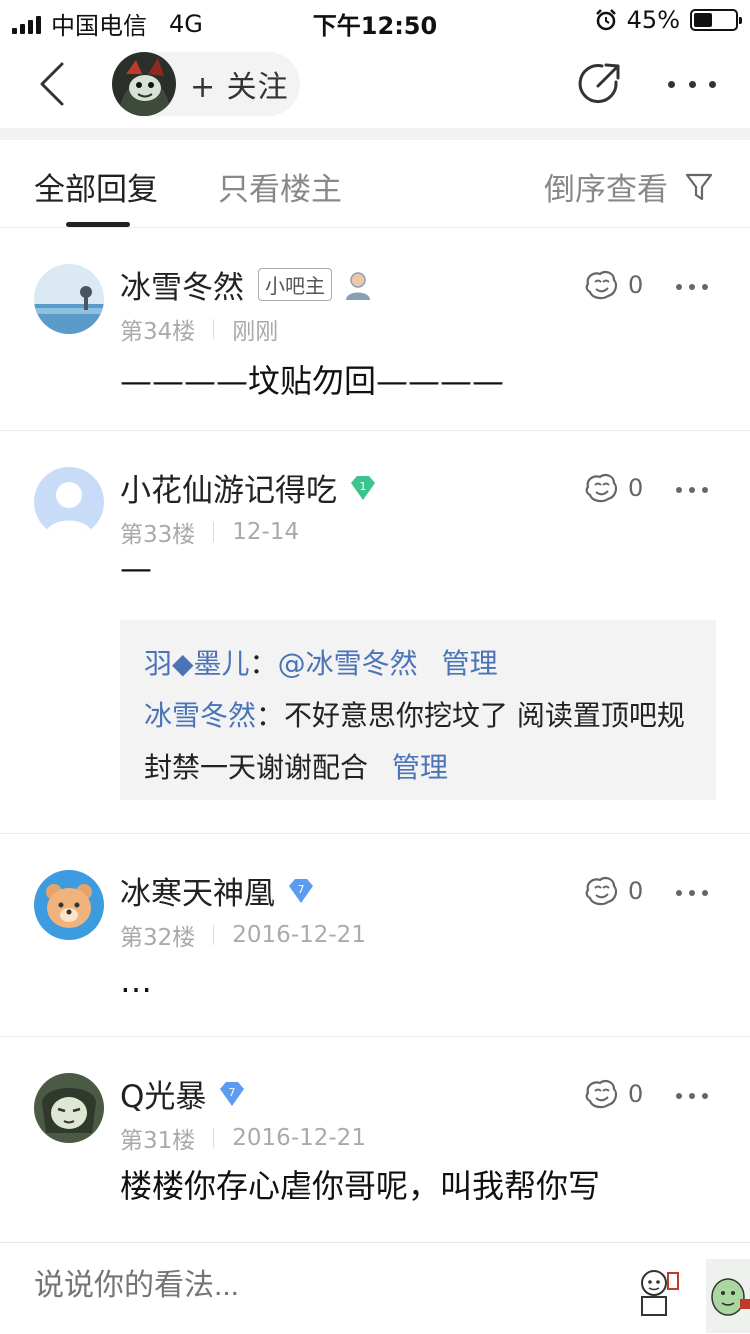 This screenshot has height=1334, width=750. What do you see at coordinates (360, 1186) in the screenshot?
I see `reply-content: 楼楼你存心虐你哥呢，叫我帮你写` at bounding box center [360, 1186].